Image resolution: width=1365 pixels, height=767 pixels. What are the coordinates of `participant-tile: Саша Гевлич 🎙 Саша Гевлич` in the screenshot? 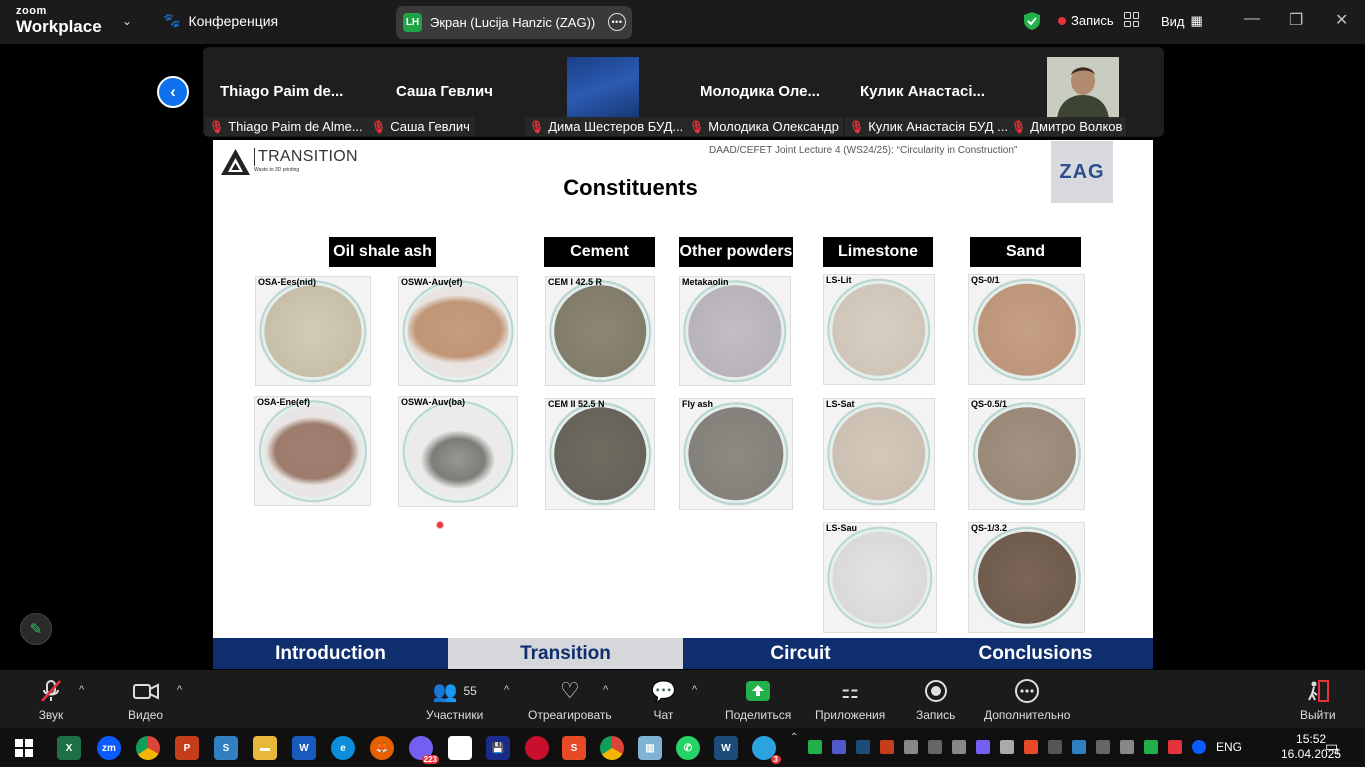 It's located at (445, 92).